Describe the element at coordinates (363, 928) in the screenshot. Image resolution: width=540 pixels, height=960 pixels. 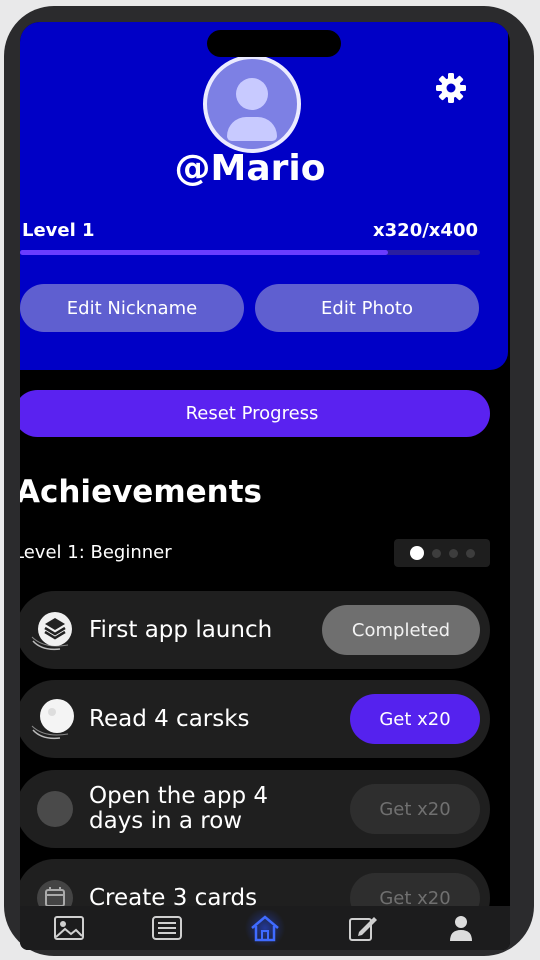
I see `edit-icon` at that location.